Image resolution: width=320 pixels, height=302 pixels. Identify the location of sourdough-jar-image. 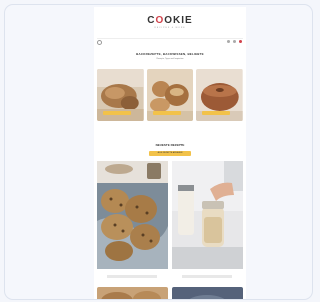
(207, 215).